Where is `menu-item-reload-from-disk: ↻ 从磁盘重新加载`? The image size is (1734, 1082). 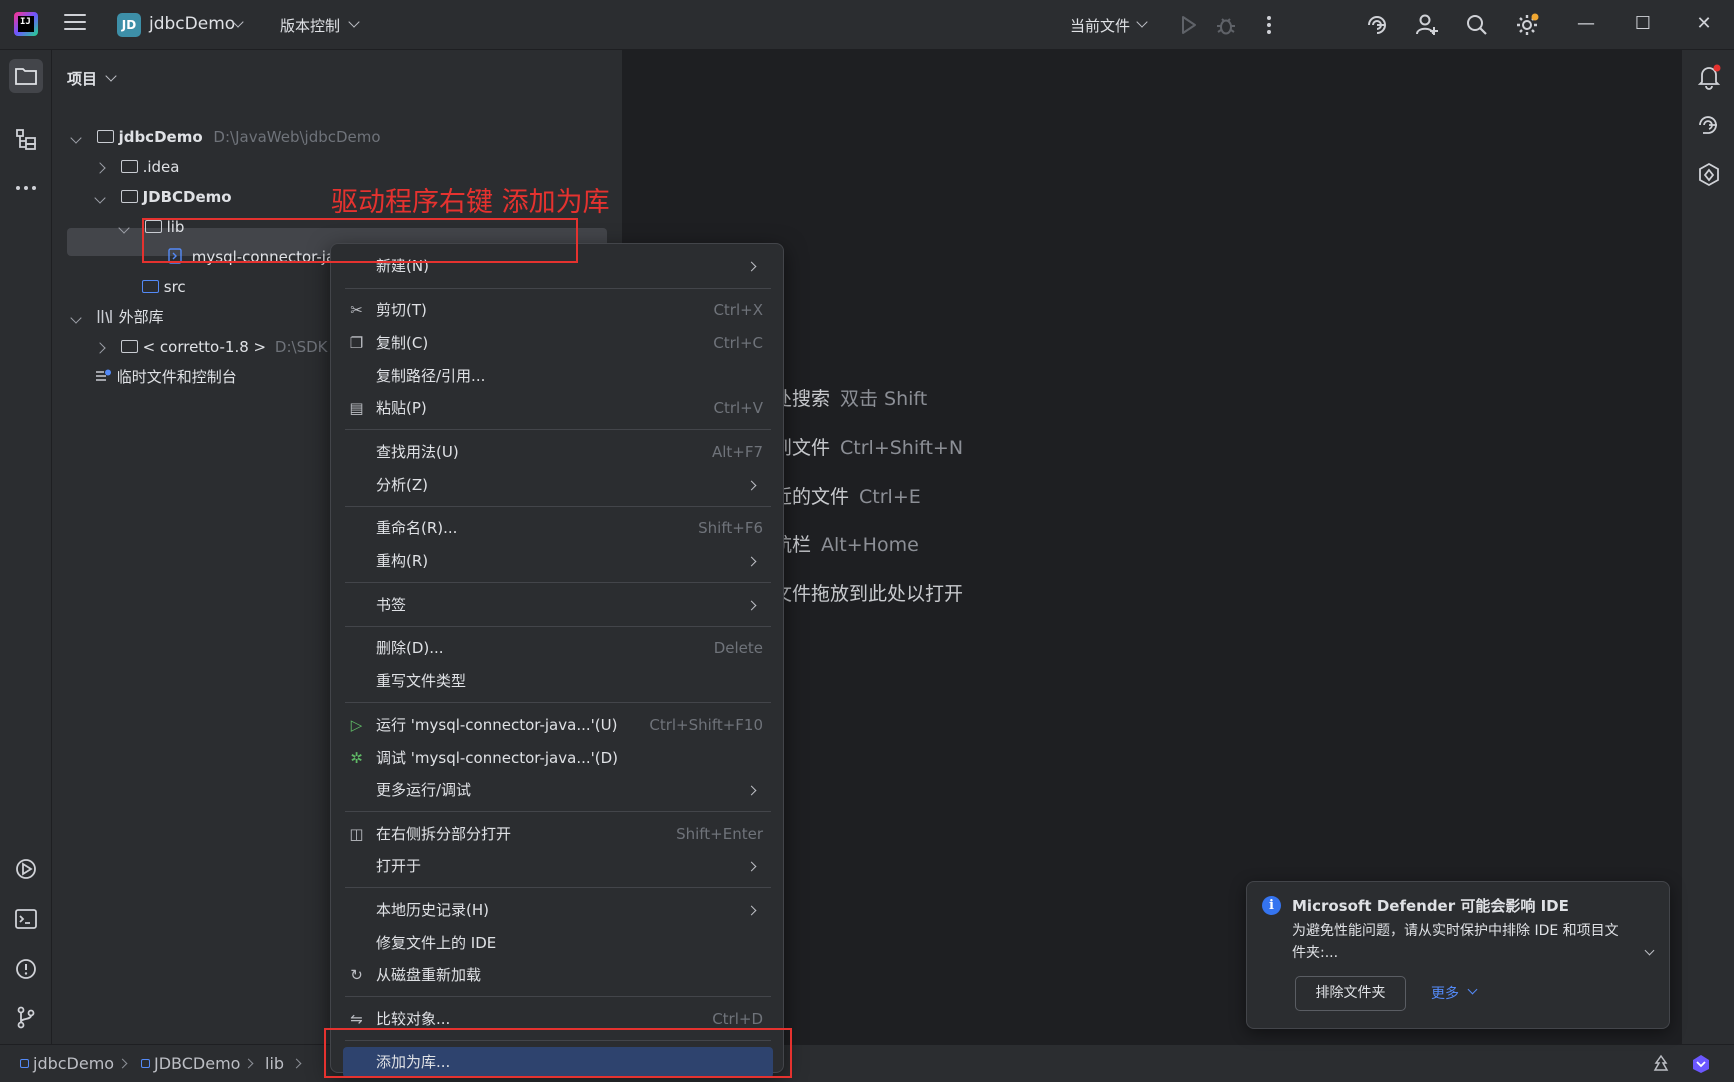 menu-item-reload-from-disk: ↻ 从磁盘重新加载 is located at coordinates (558, 975).